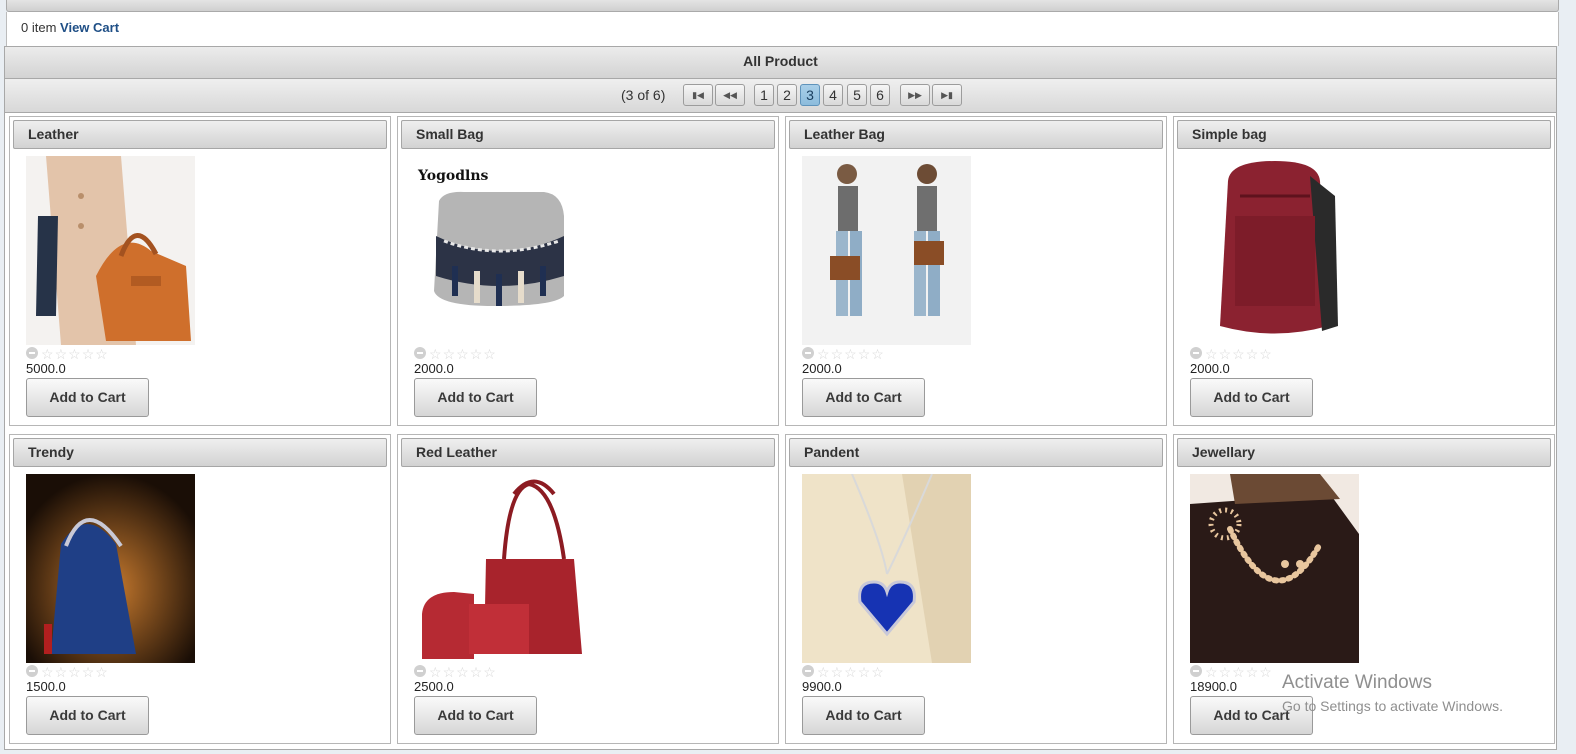  What do you see at coordinates (39, 27) in the screenshot?
I see `cart-item-count: 0 item` at bounding box center [39, 27].